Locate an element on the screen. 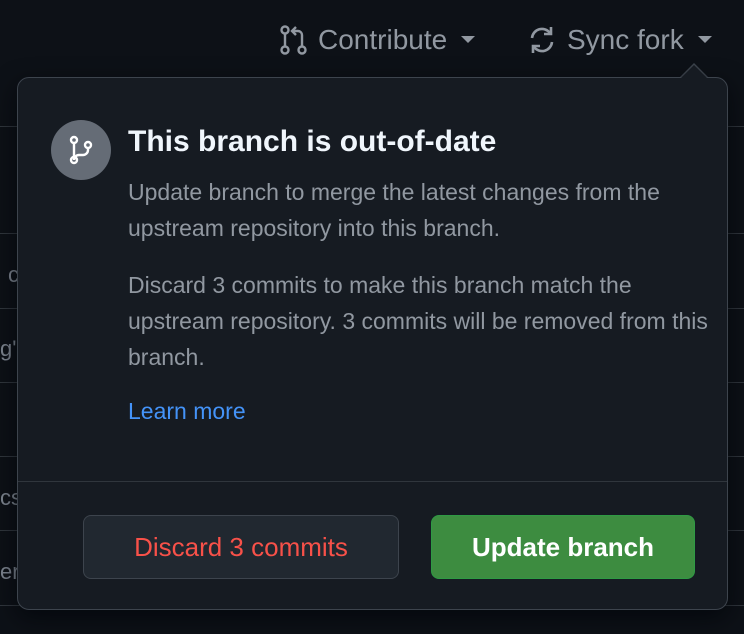 The image size is (744, 634). contribute-button: Contribute is located at coordinates (378, 40).